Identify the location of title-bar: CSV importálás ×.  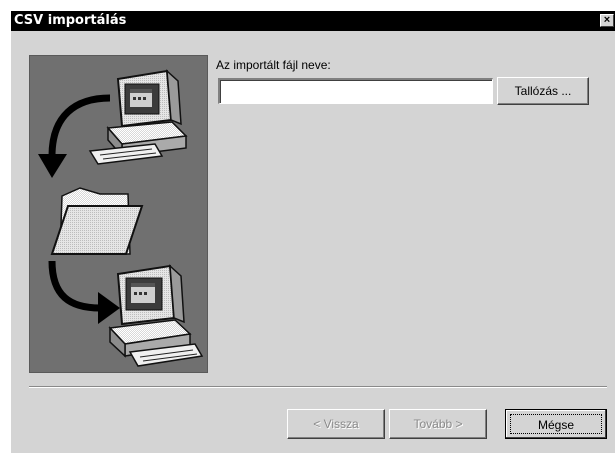
(313, 21).